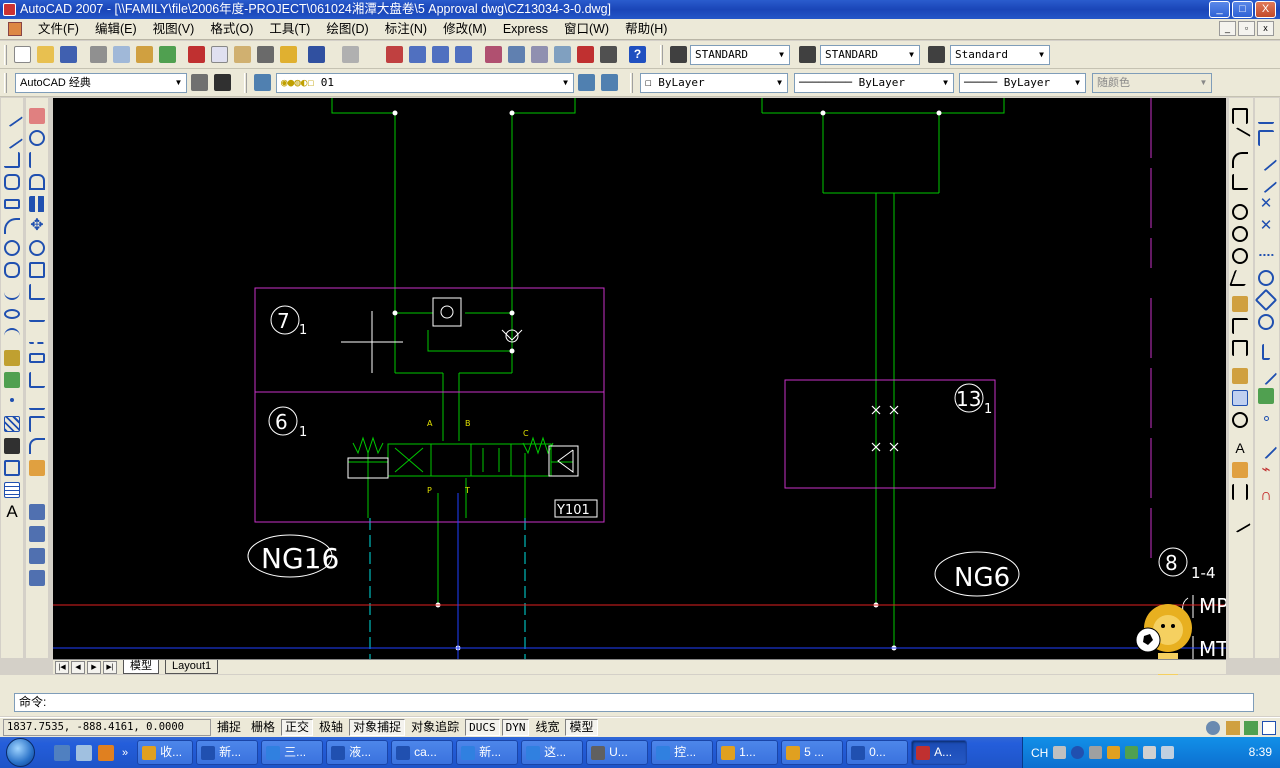 The height and width of the screenshot is (768, 1280). Describe the element at coordinates (581, 727) in the screenshot. I see `model-toggle: 模型` at that location.